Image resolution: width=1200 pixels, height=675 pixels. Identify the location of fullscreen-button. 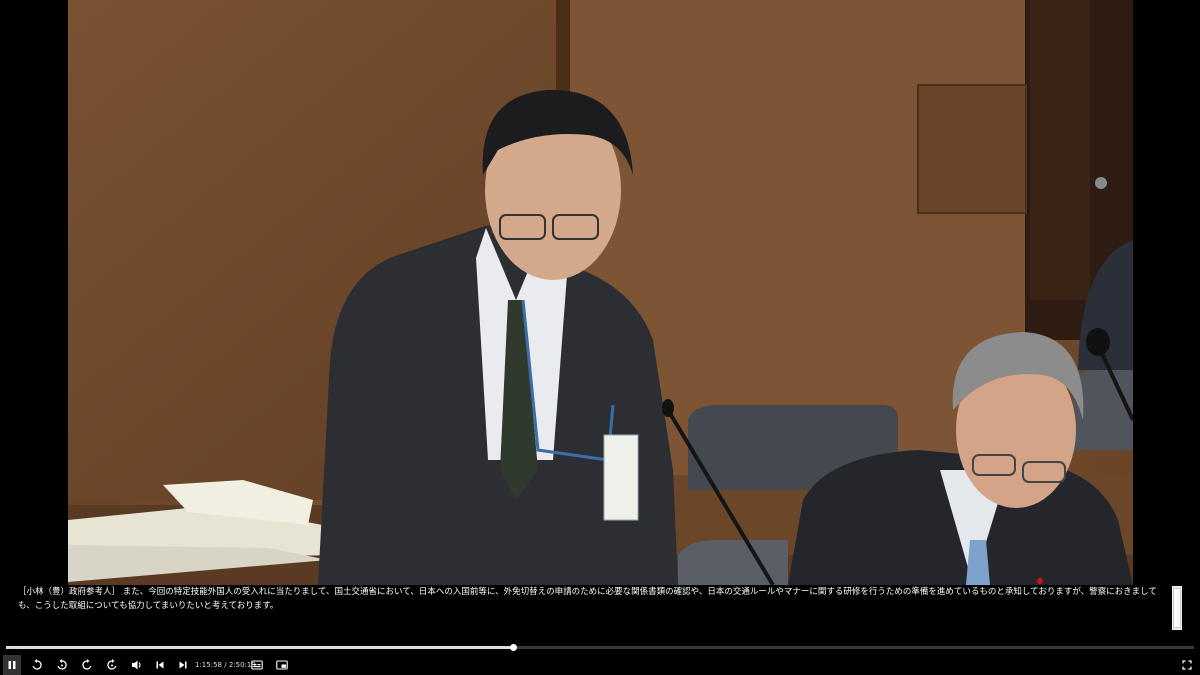
(1187, 665).